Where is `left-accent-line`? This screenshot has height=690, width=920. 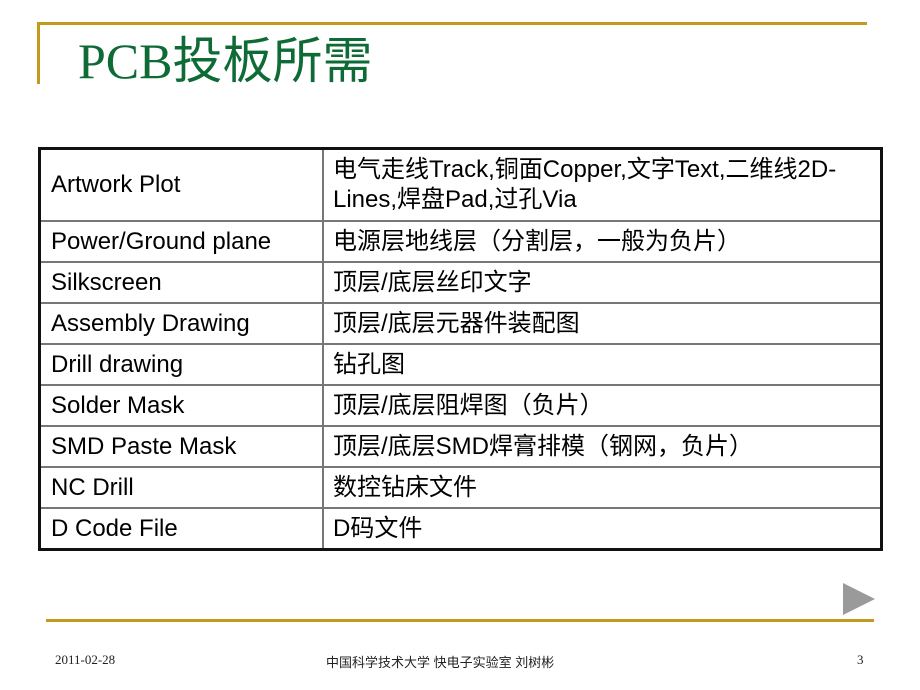
left-accent-line is located at coordinates (38, 53).